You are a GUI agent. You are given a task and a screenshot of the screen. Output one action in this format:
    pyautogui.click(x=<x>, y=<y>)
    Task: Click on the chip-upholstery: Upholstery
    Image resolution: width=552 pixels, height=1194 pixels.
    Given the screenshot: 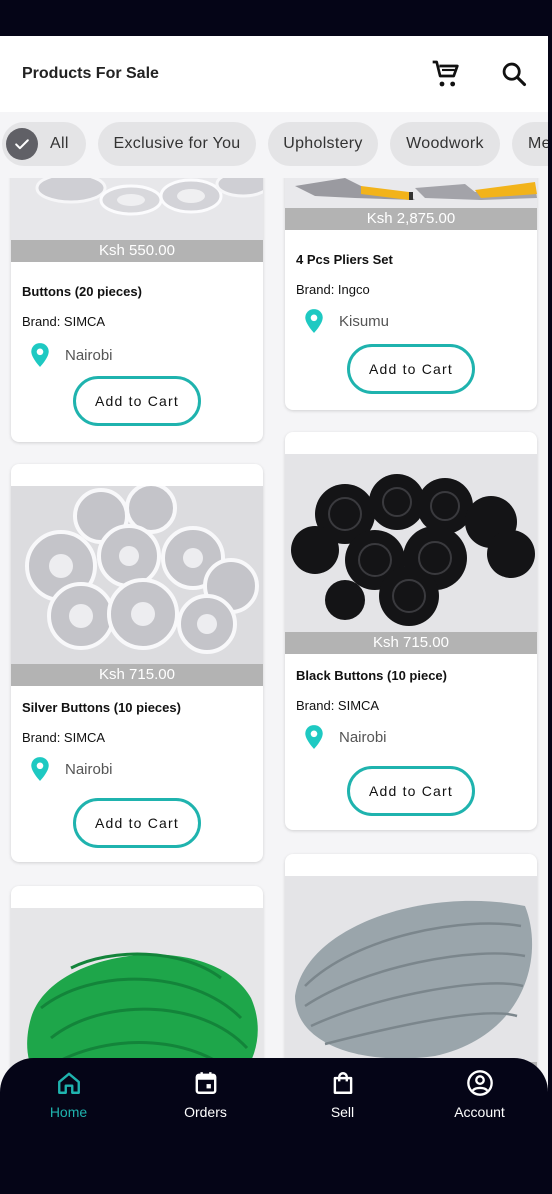 What is the action you would take?
    pyautogui.click(x=323, y=144)
    